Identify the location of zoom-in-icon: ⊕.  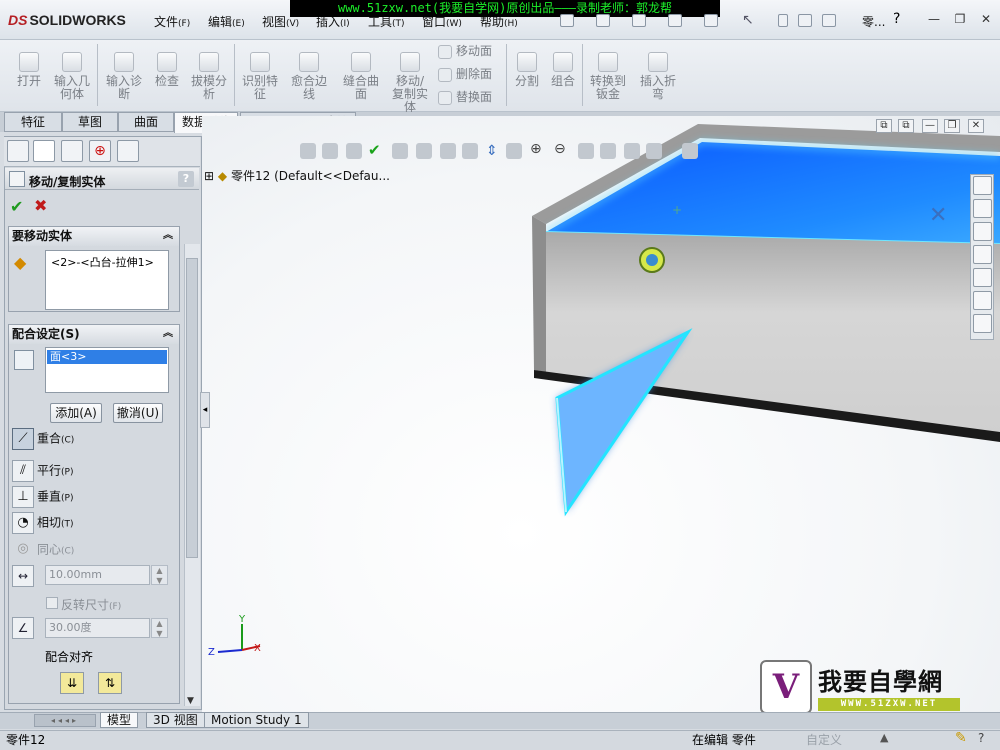
(536, 149).